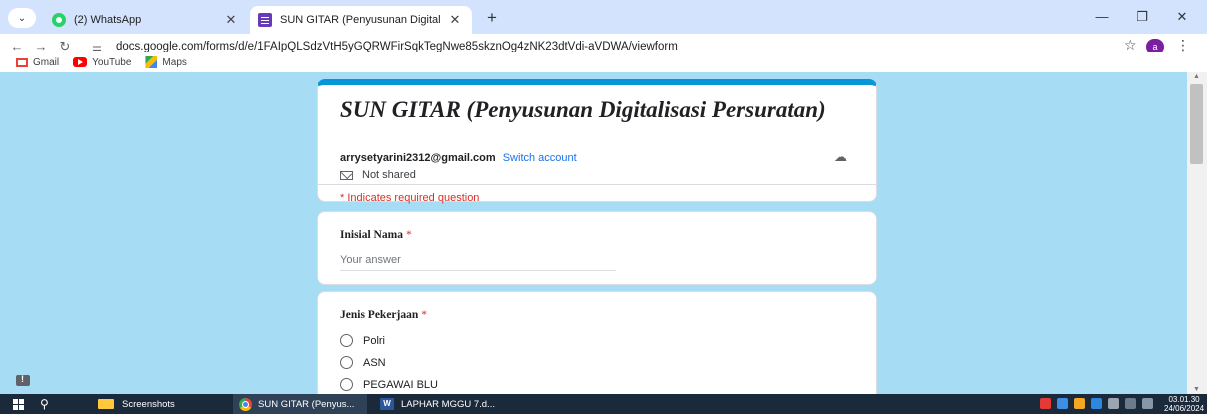 This screenshot has height=414, width=1207. Describe the element at coordinates (1147, 403) in the screenshot. I see `volume-icon` at that location.